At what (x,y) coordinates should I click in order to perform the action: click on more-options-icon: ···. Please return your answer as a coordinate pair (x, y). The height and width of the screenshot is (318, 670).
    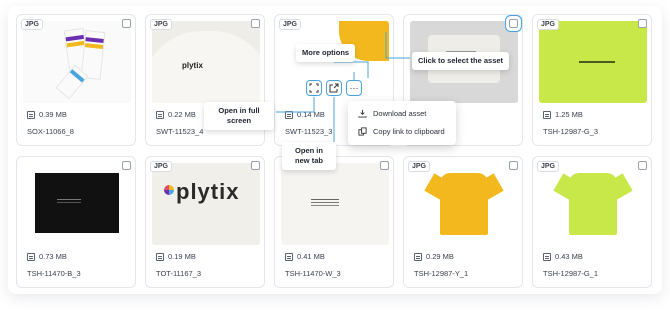
    Looking at the image, I should click on (354, 88).